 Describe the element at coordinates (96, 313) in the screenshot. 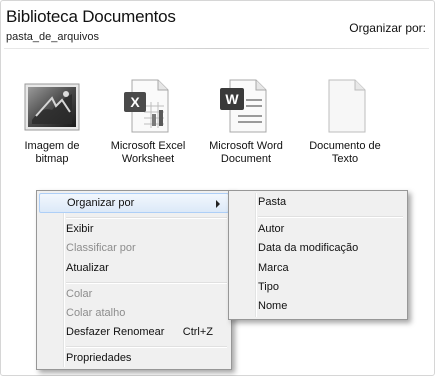

I see `menu-item-label: Colar atalho` at that location.